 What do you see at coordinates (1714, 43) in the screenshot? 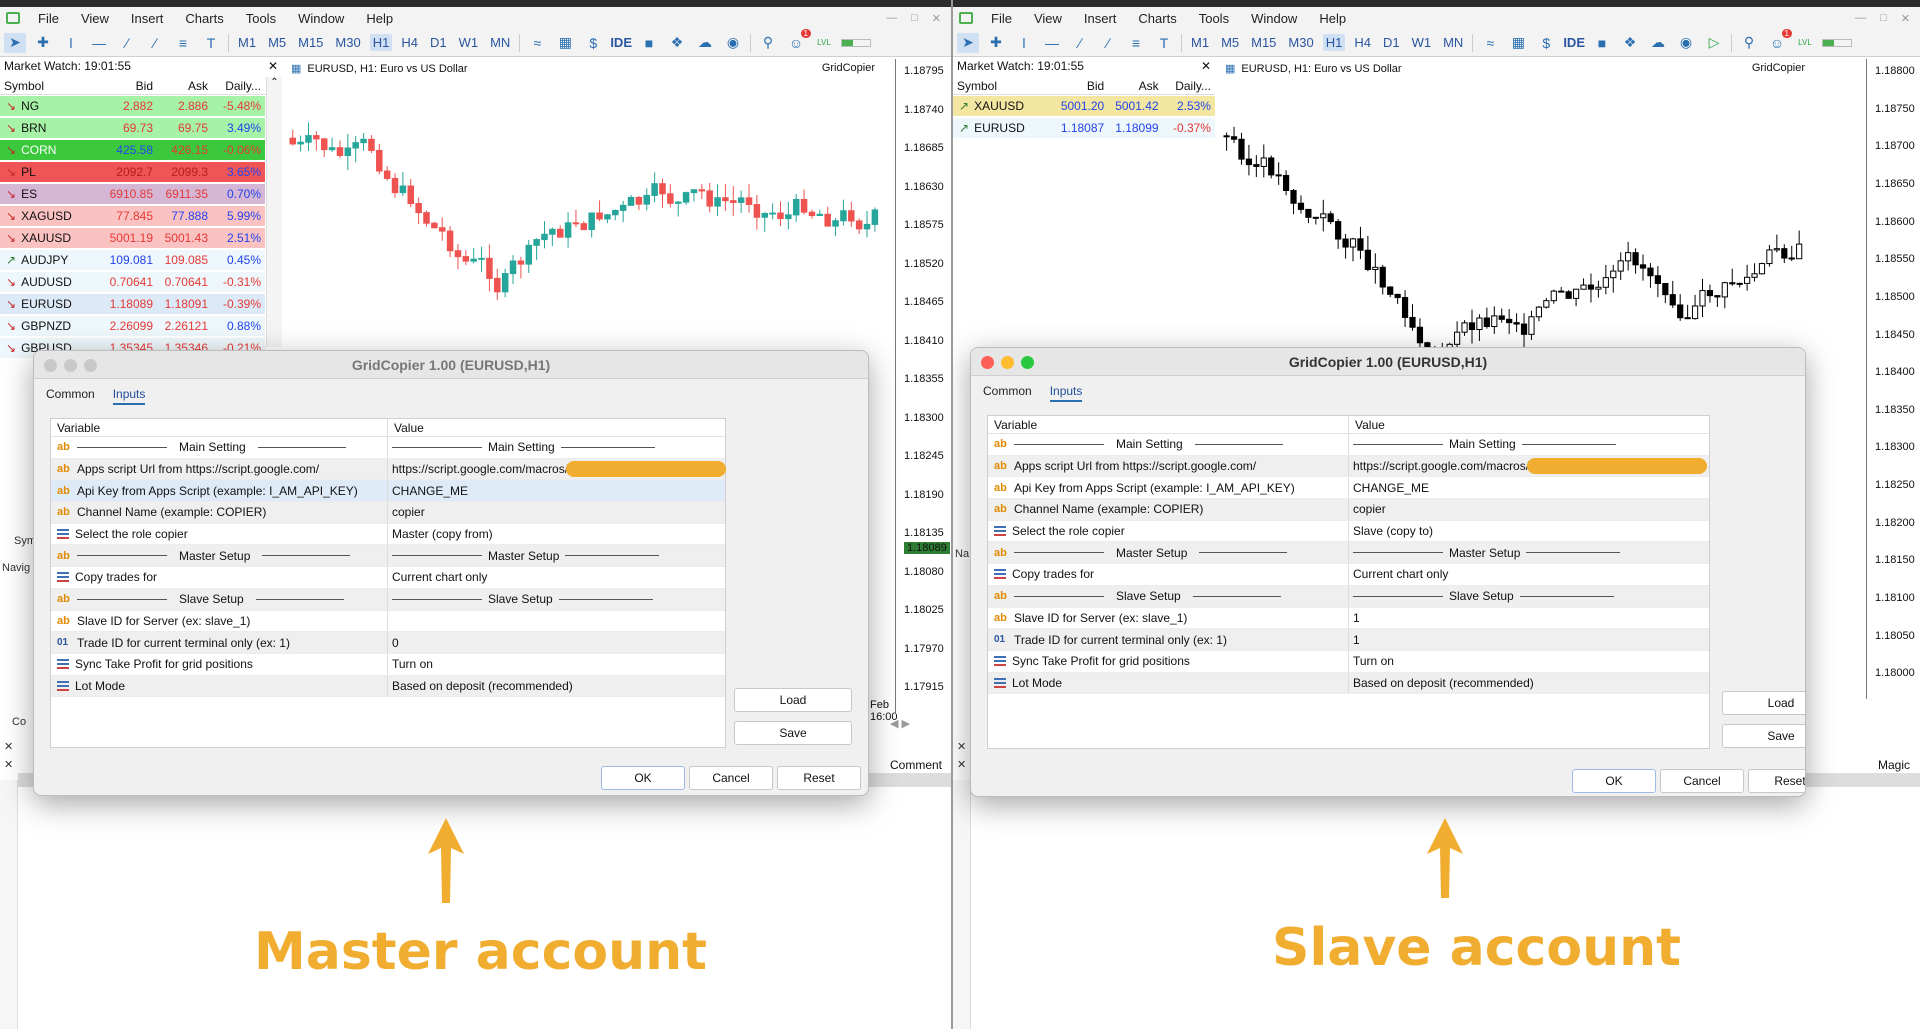
I see `play-icon: ▷` at bounding box center [1714, 43].